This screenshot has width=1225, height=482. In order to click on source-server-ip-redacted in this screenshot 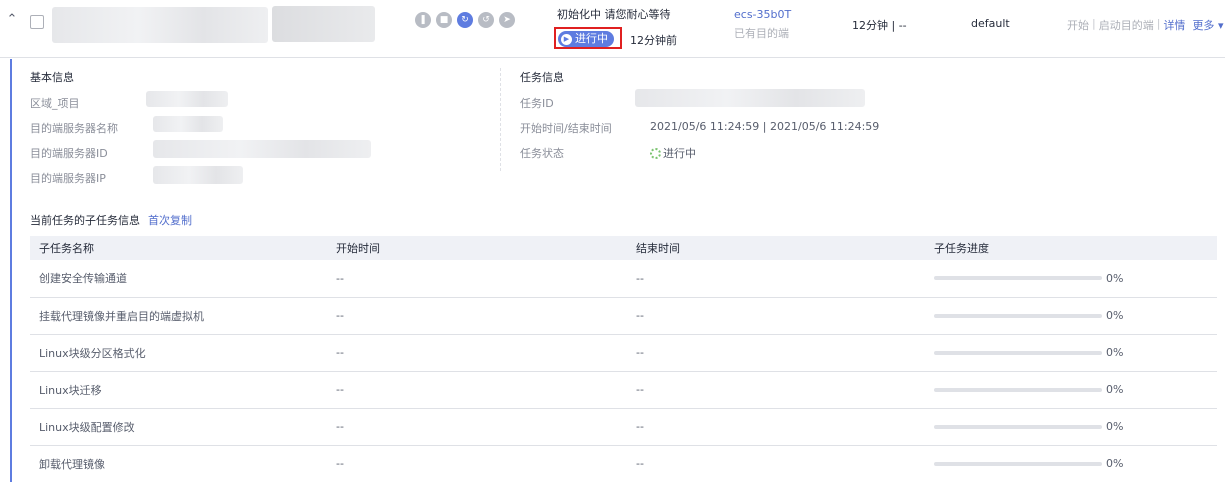, I will do `click(323, 24)`.